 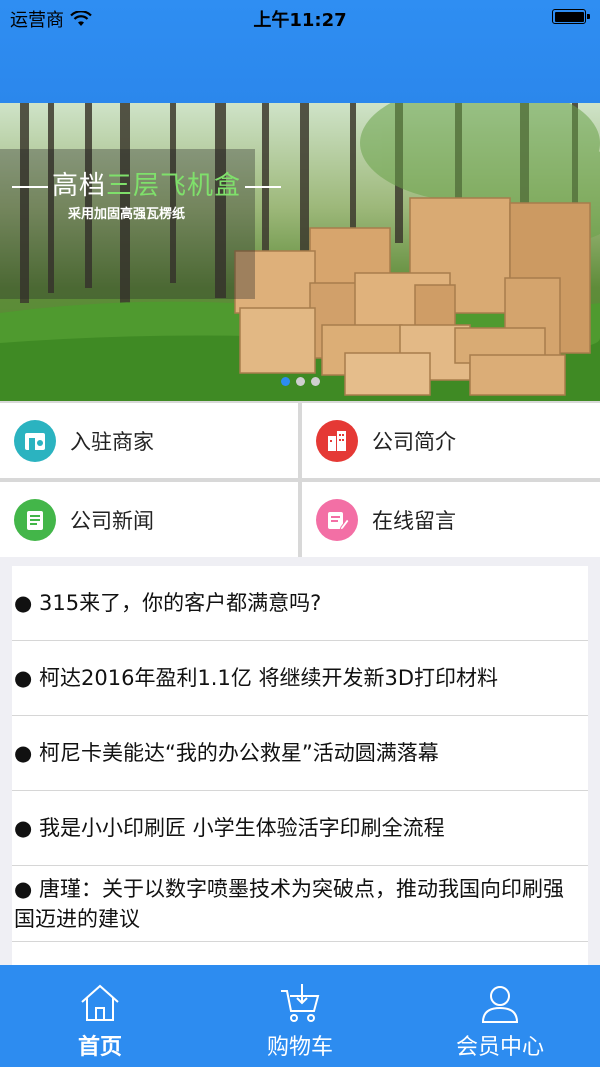 What do you see at coordinates (168, 603) in the screenshot?
I see `news-title: ● 315来了，你的客户都满意吗?` at bounding box center [168, 603].